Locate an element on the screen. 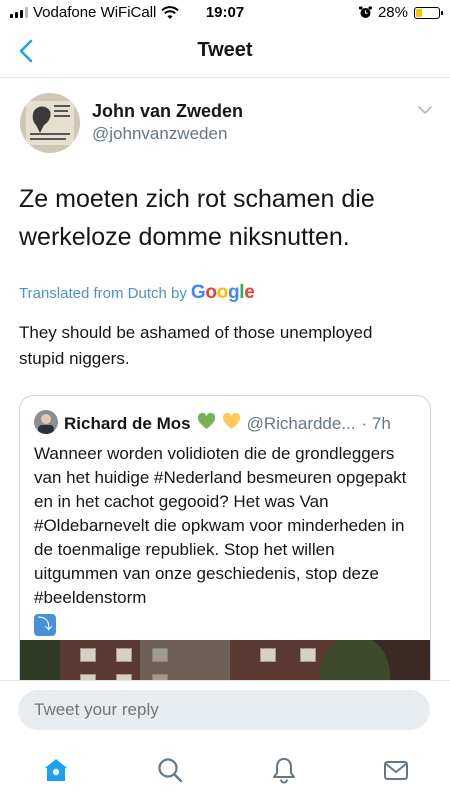 The height and width of the screenshot is (800, 450). translated-label: Translated from Dutch by is located at coordinates (103, 293).